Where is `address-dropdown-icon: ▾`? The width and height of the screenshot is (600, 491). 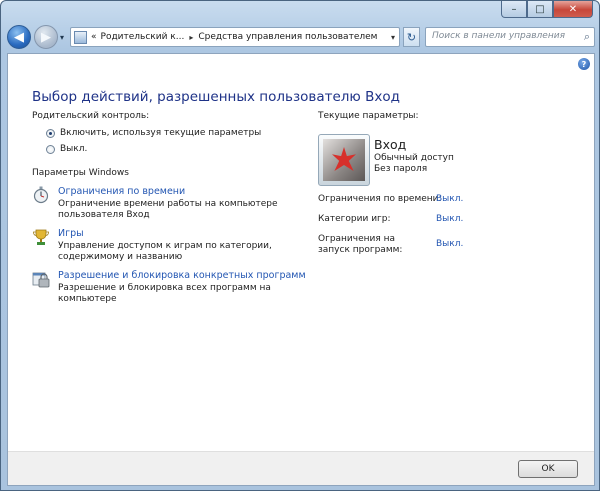 address-dropdown-icon: ▾ is located at coordinates (393, 37).